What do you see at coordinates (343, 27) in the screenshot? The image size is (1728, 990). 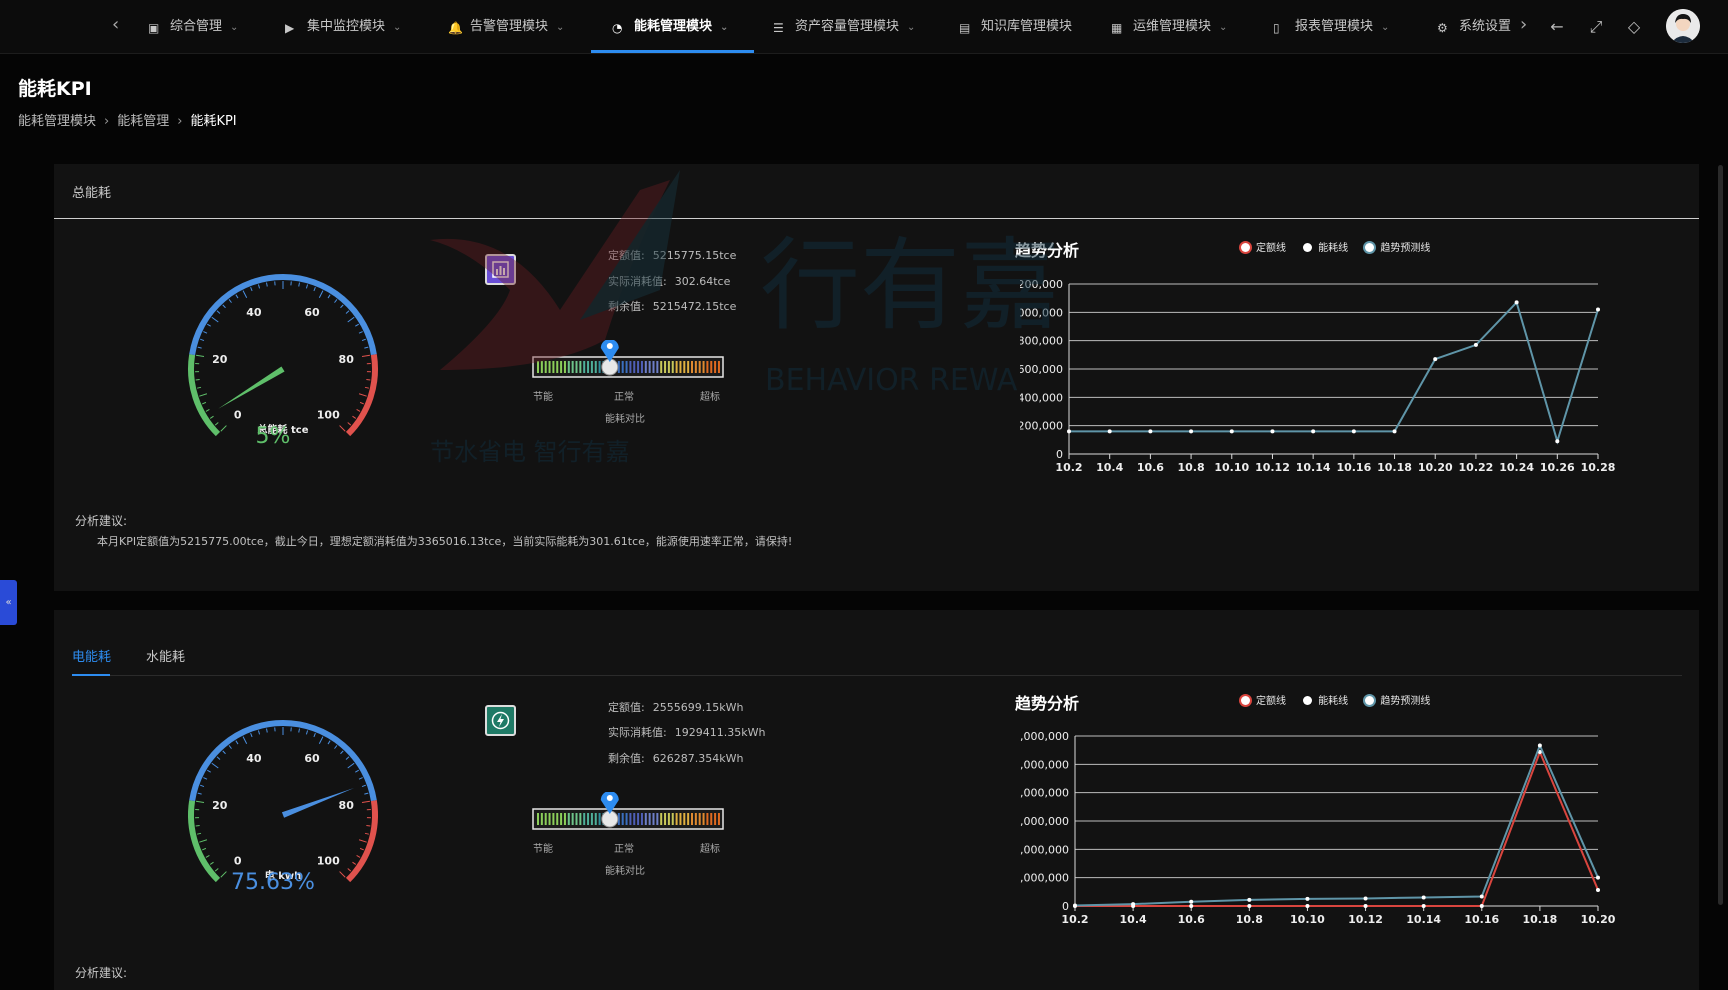 I see `nav-item-1: ▶集中监控模块⌄` at bounding box center [343, 27].